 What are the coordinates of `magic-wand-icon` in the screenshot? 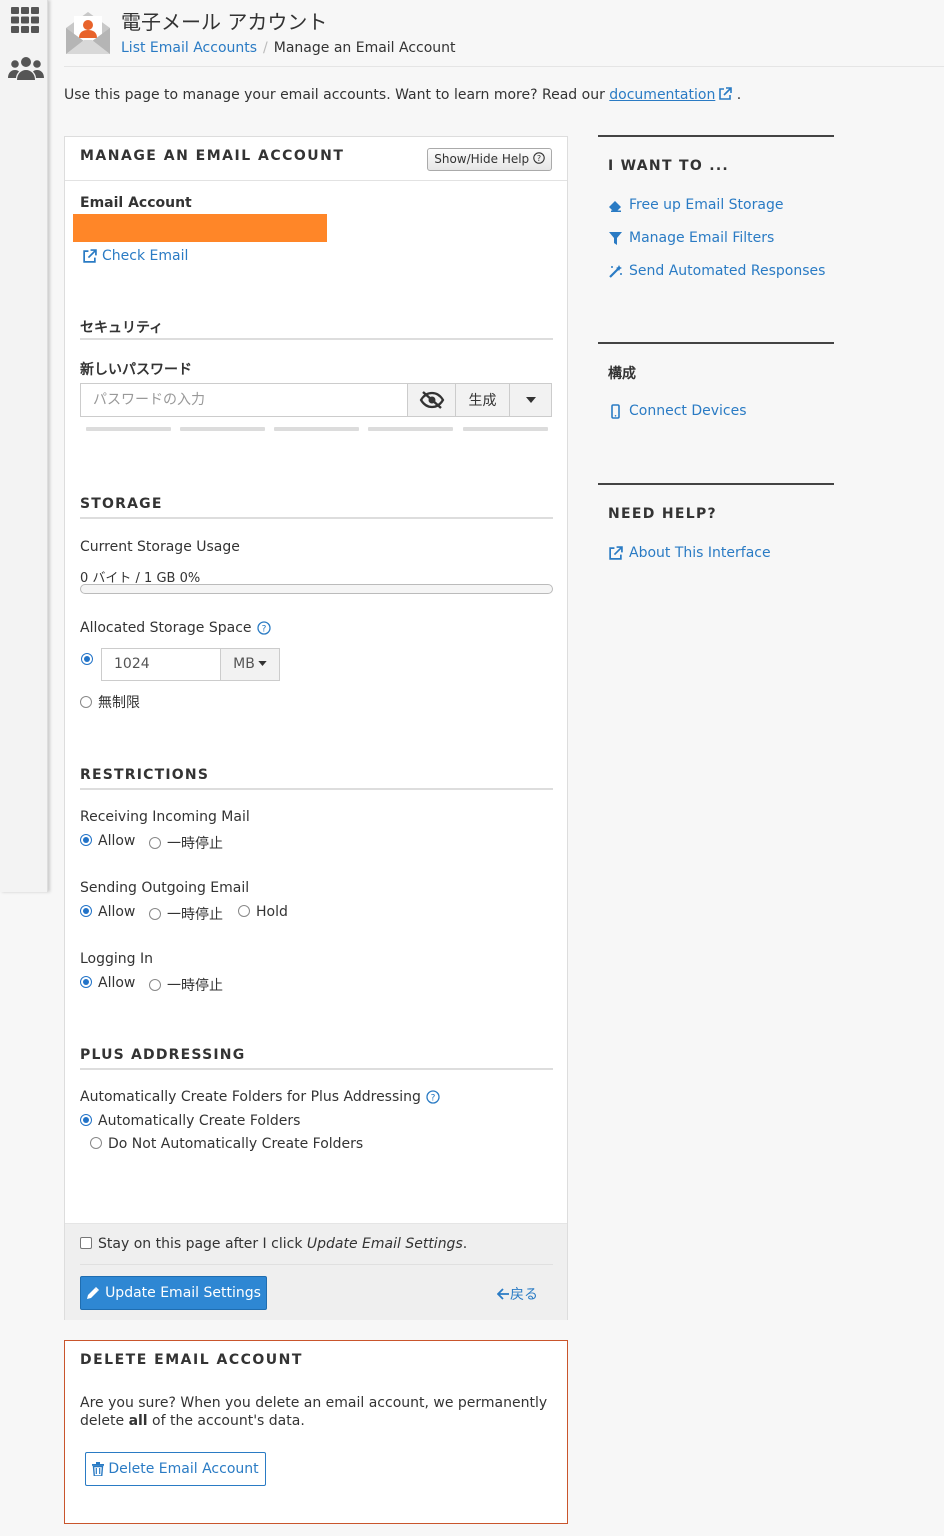 It's located at (615, 271).